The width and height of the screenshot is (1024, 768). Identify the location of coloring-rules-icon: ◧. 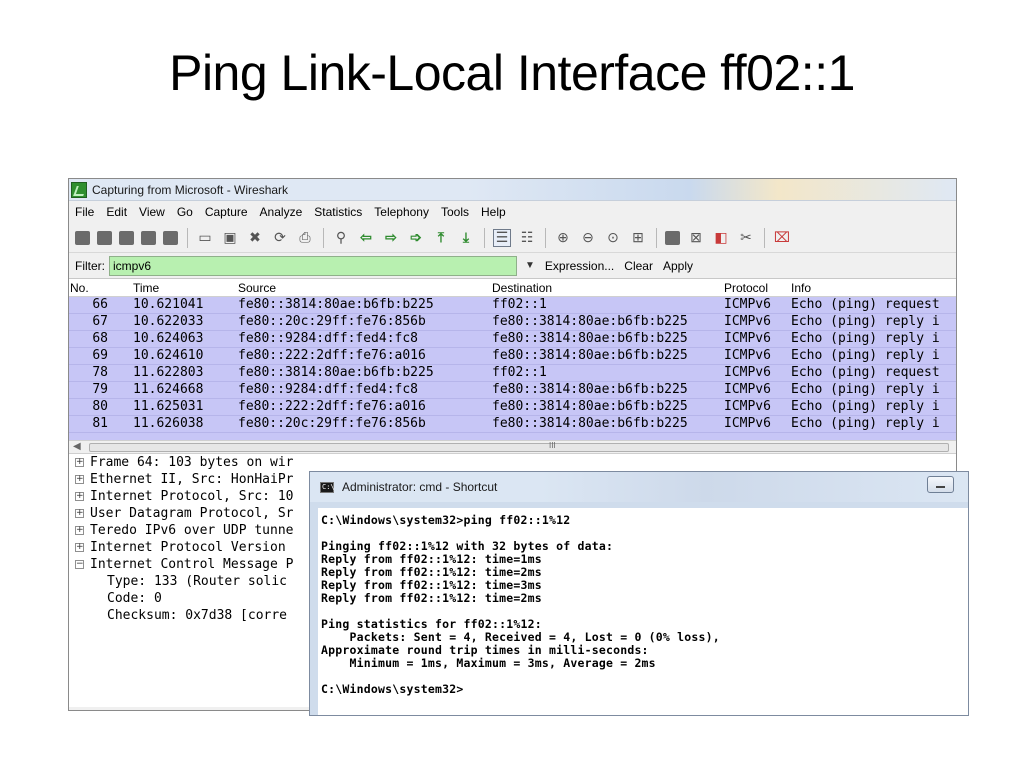
(721, 238).